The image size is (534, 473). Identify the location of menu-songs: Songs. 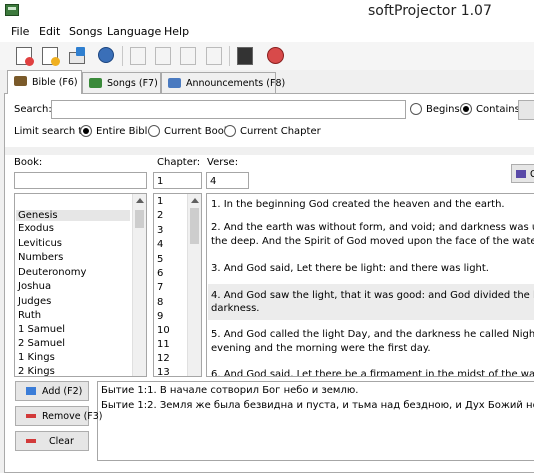
(85, 31).